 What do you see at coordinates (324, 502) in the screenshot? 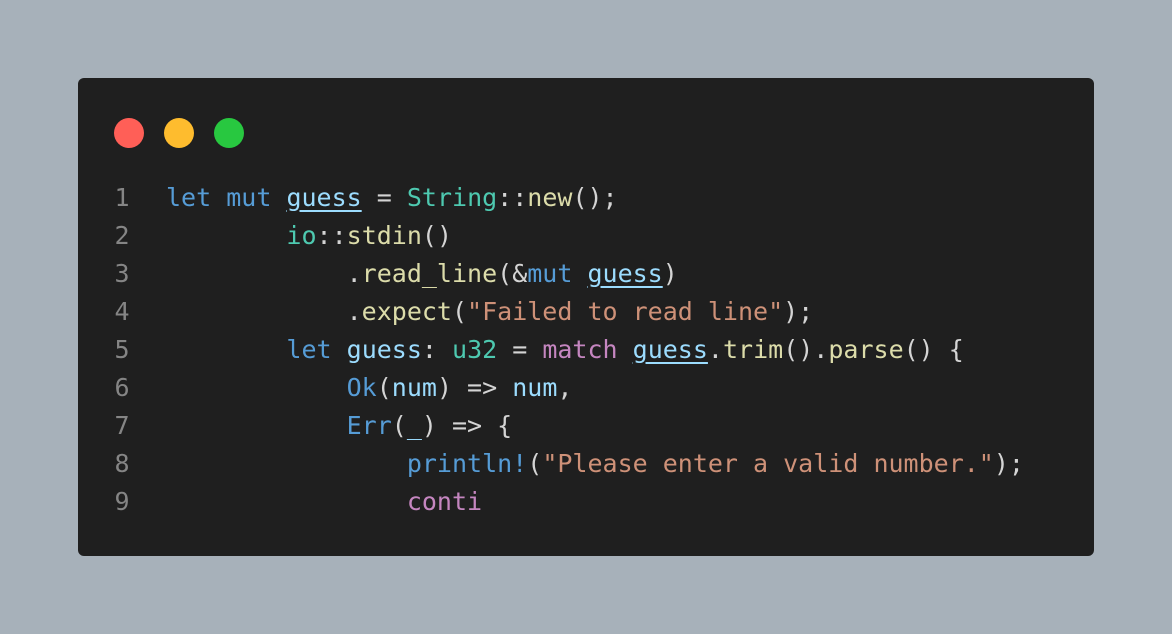
I see `code-text: conti` at bounding box center [324, 502].